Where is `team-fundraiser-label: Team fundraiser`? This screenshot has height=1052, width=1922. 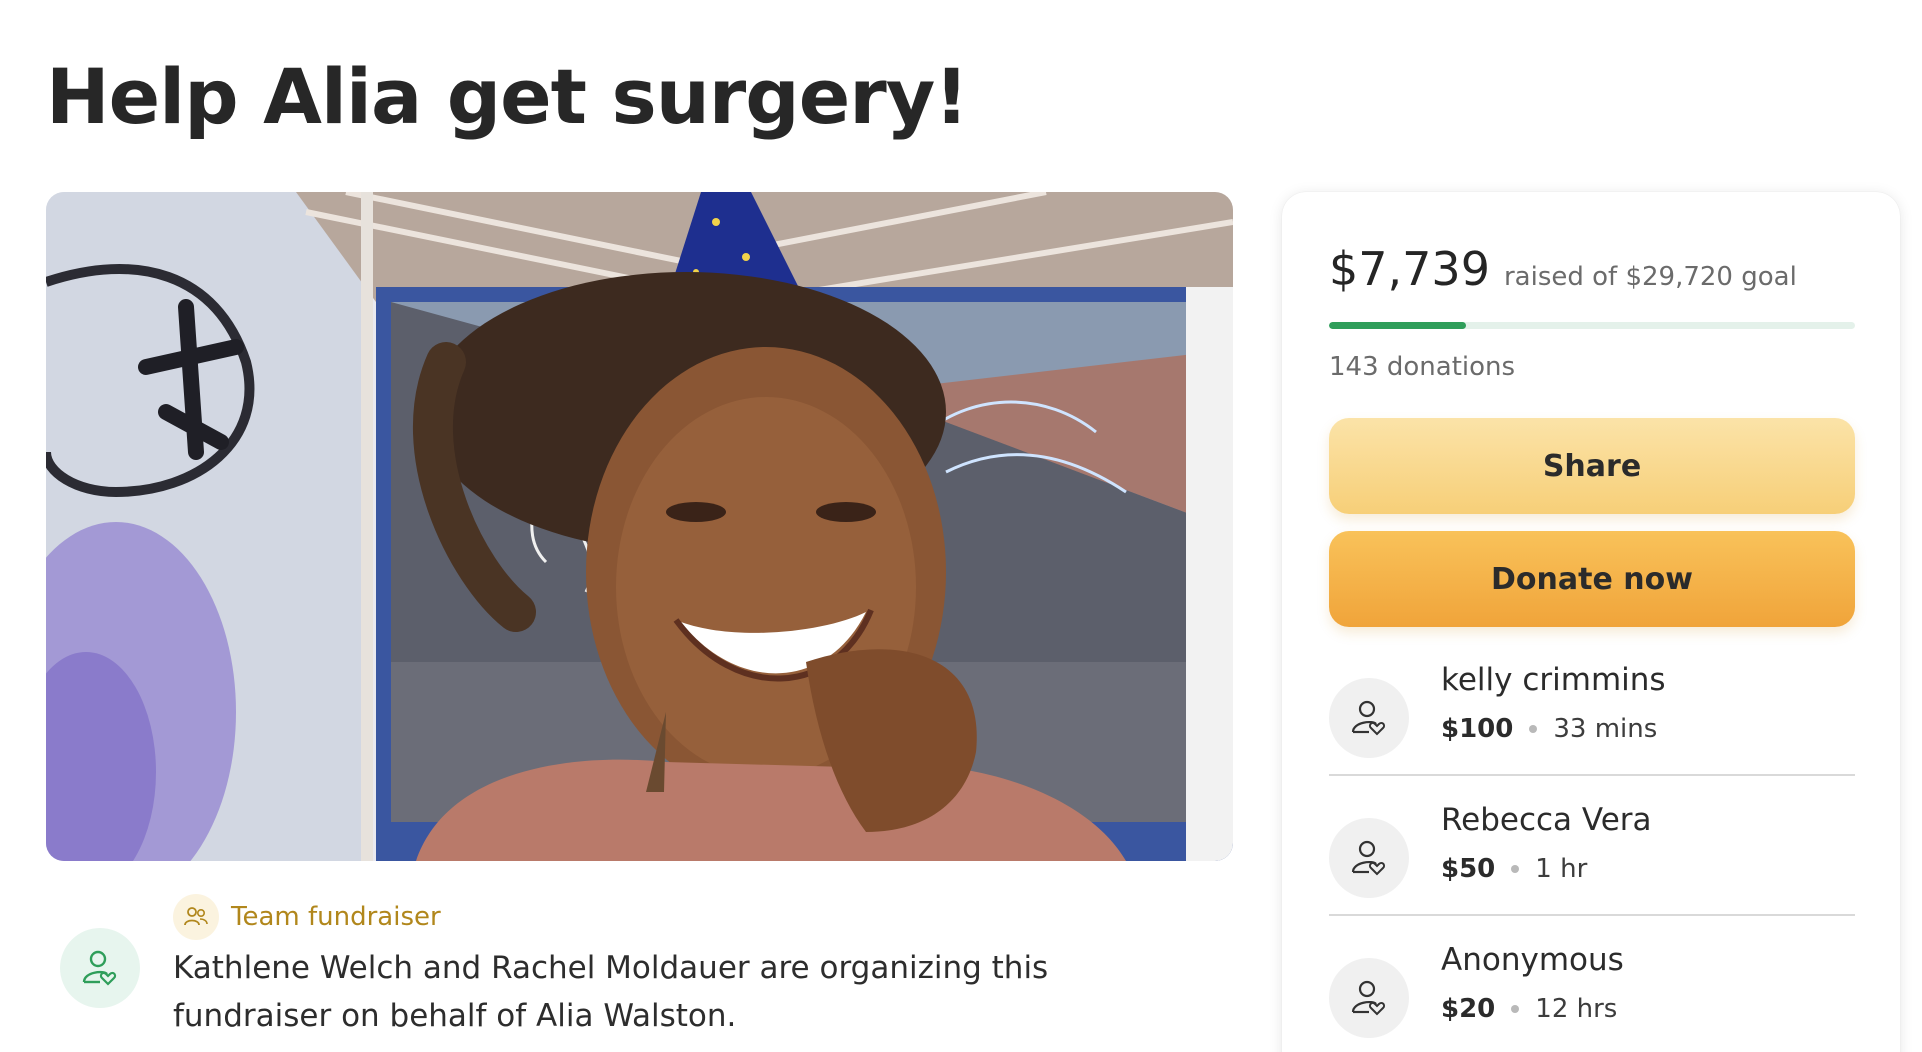 team-fundraiser-label: Team fundraiser is located at coordinates (336, 917).